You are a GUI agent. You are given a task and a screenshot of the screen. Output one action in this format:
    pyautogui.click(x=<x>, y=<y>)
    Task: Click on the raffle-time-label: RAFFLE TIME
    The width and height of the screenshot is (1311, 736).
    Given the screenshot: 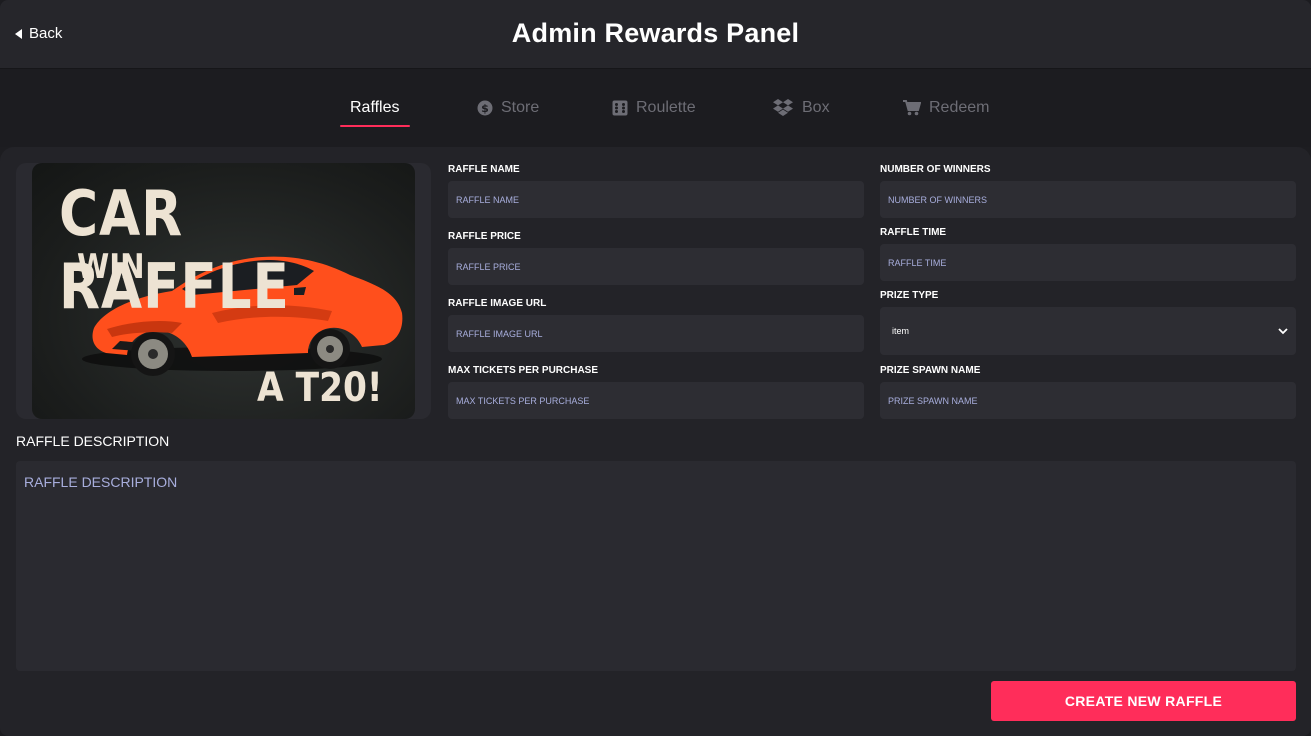 What is the action you would take?
    pyautogui.click(x=913, y=232)
    